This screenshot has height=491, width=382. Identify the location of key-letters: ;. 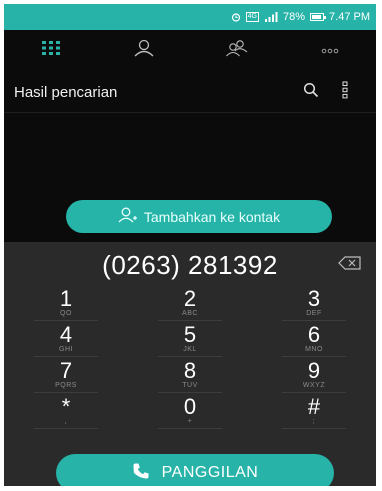
(314, 421).